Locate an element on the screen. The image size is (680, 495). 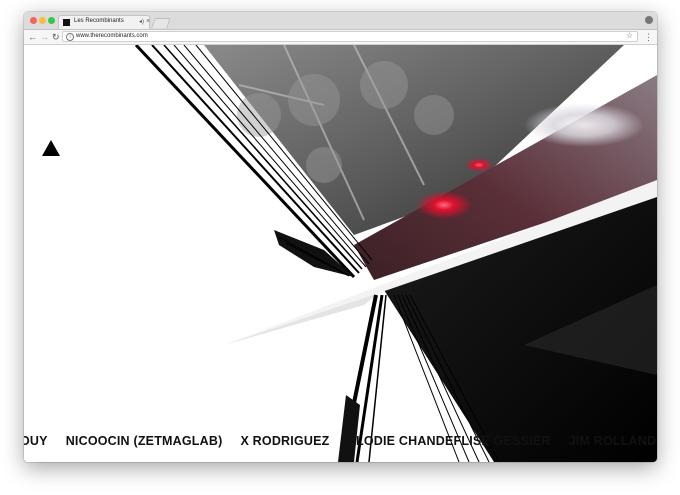
artist-link: X RODRIGUEZ is located at coordinates (284, 441).